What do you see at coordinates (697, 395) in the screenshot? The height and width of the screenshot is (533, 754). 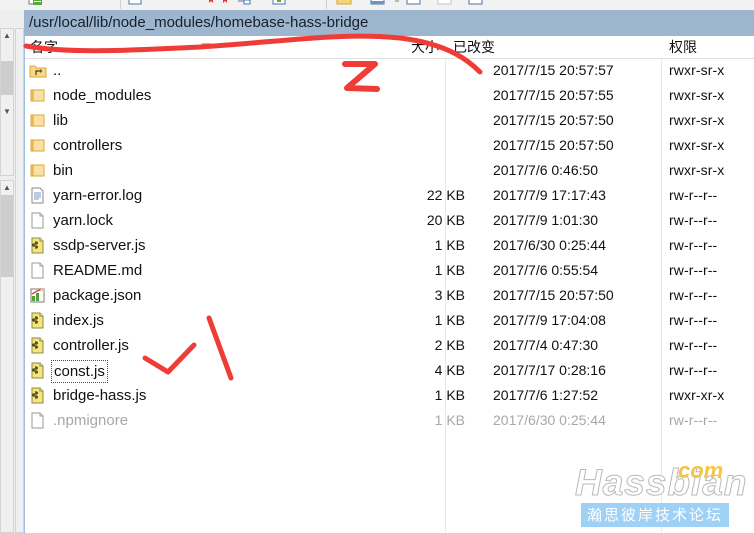 I see `file-permissions: rwxr-xr-x` at bounding box center [697, 395].